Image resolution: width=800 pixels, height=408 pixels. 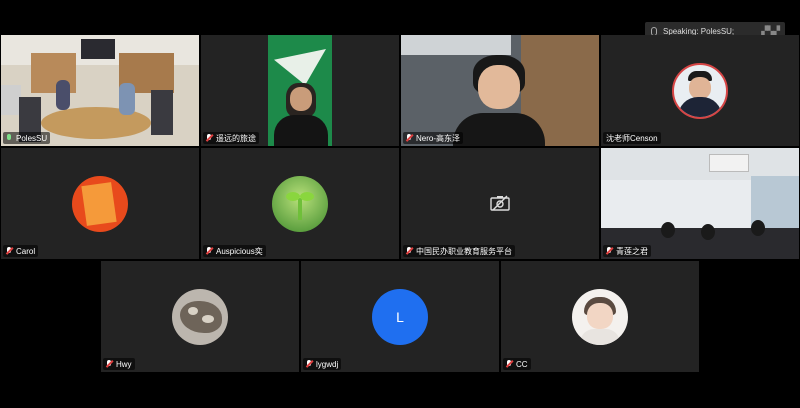 What do you see at coordinates (438, 138) in the screenshot?
I see `participant-name: Nero-高东泽` at bounding box center [438, 138].